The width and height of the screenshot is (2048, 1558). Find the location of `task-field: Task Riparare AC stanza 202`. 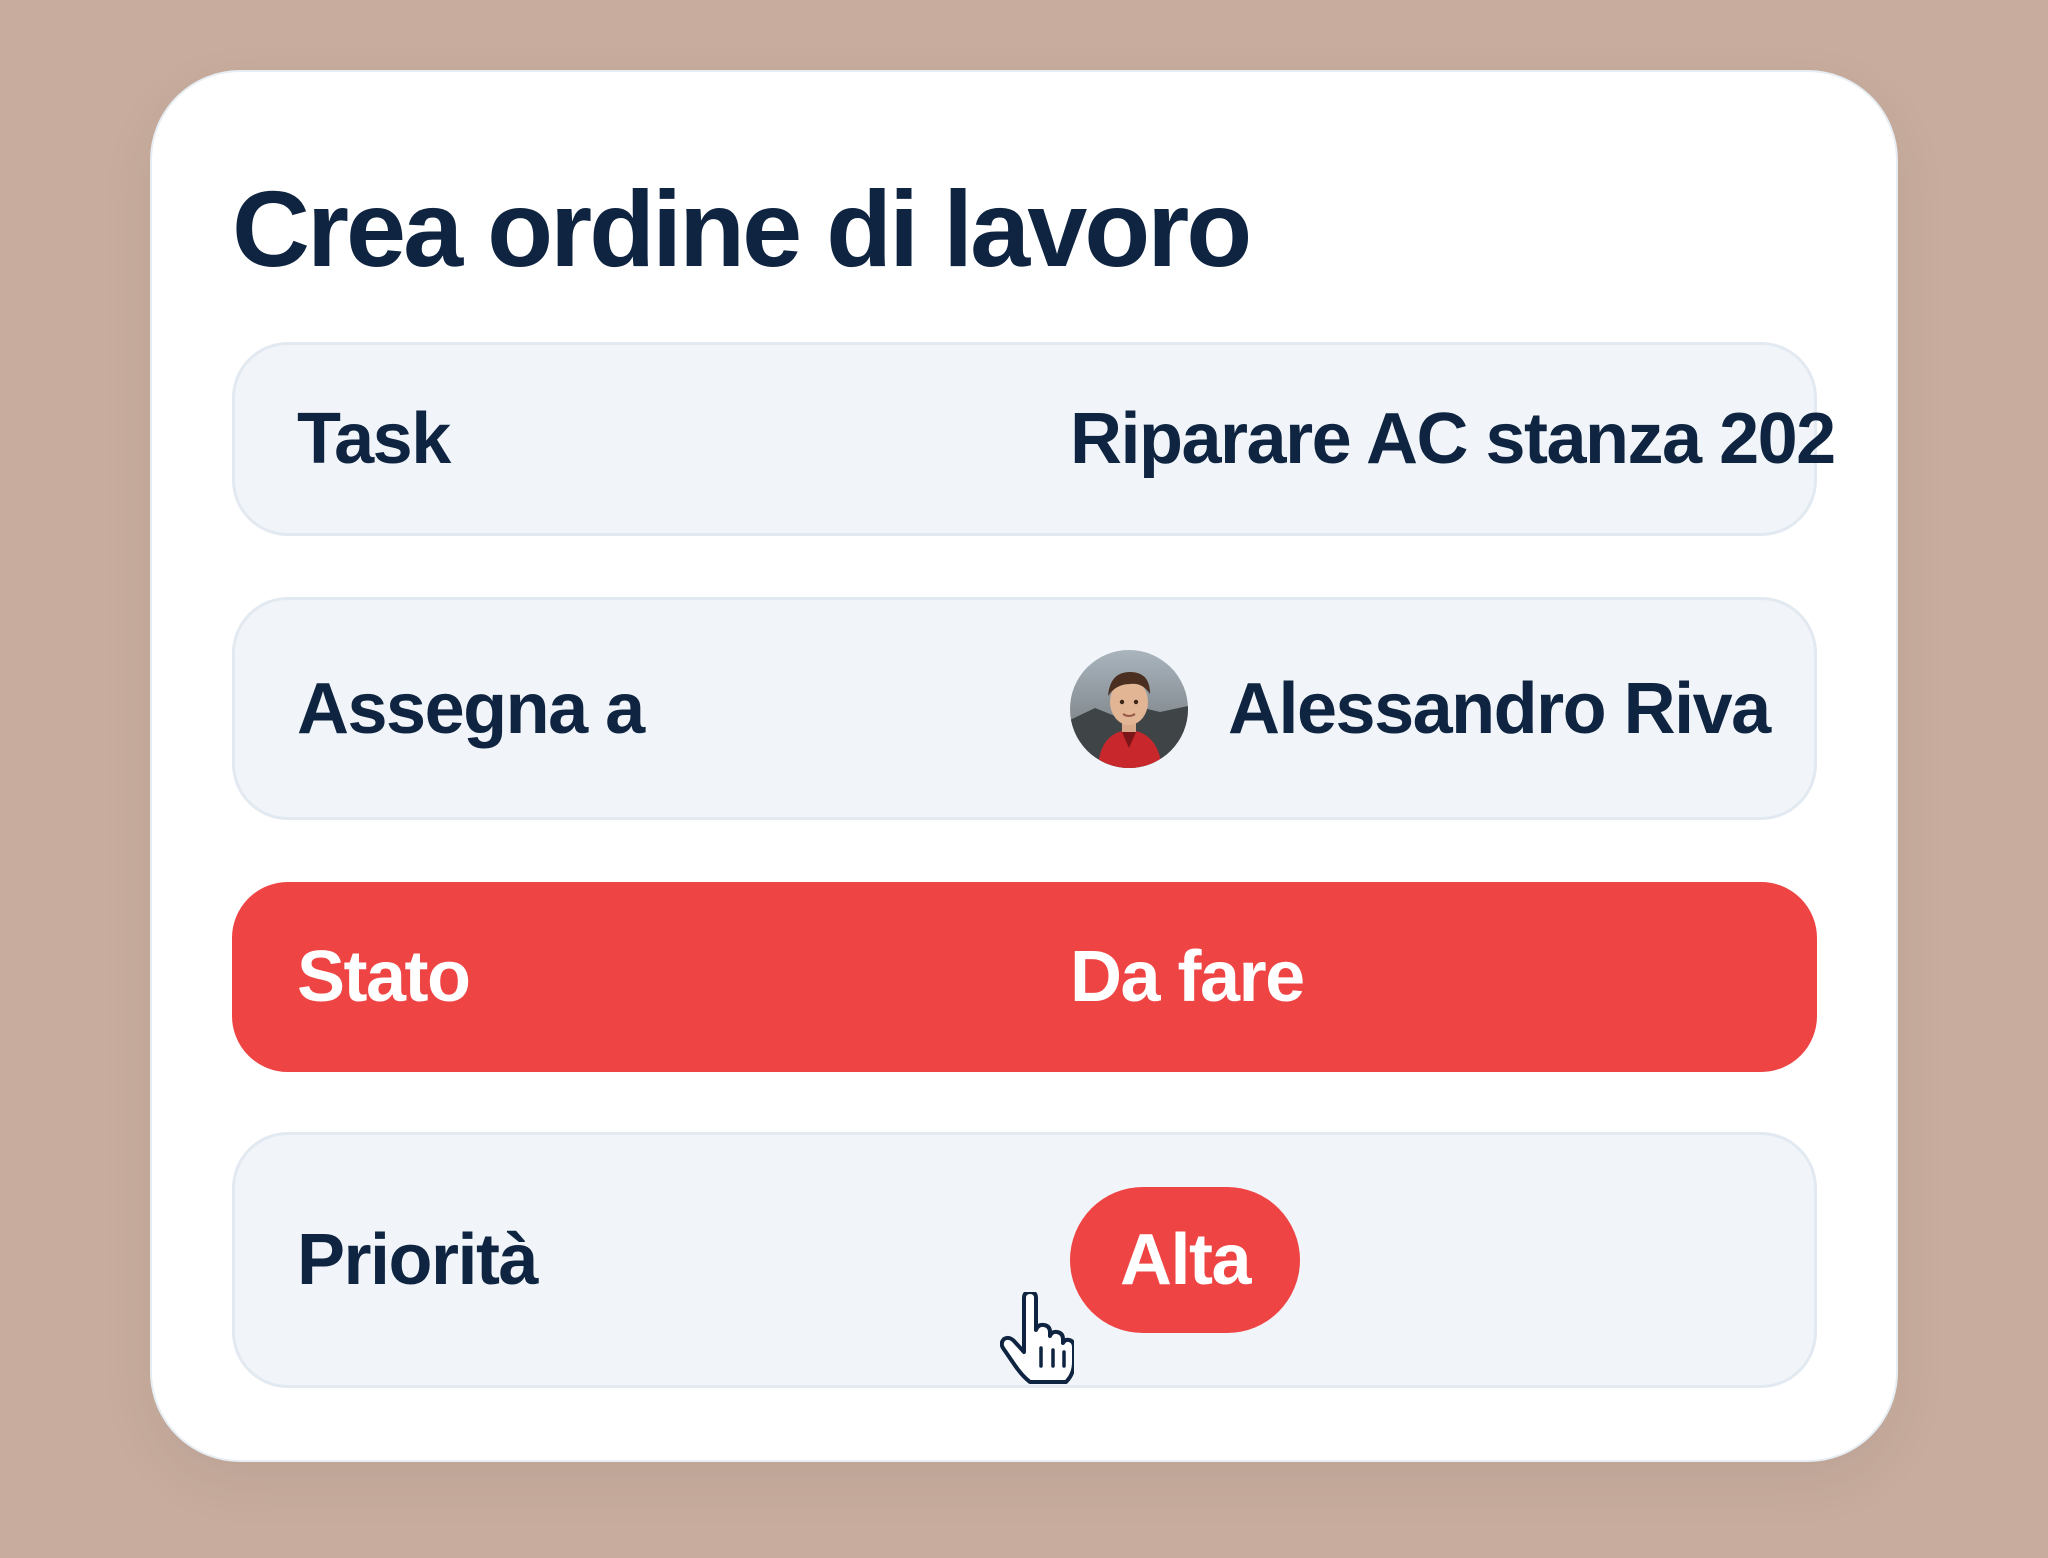

task-field: Task Riparare AC stanza 202 is located at coordinates (1034, 439).